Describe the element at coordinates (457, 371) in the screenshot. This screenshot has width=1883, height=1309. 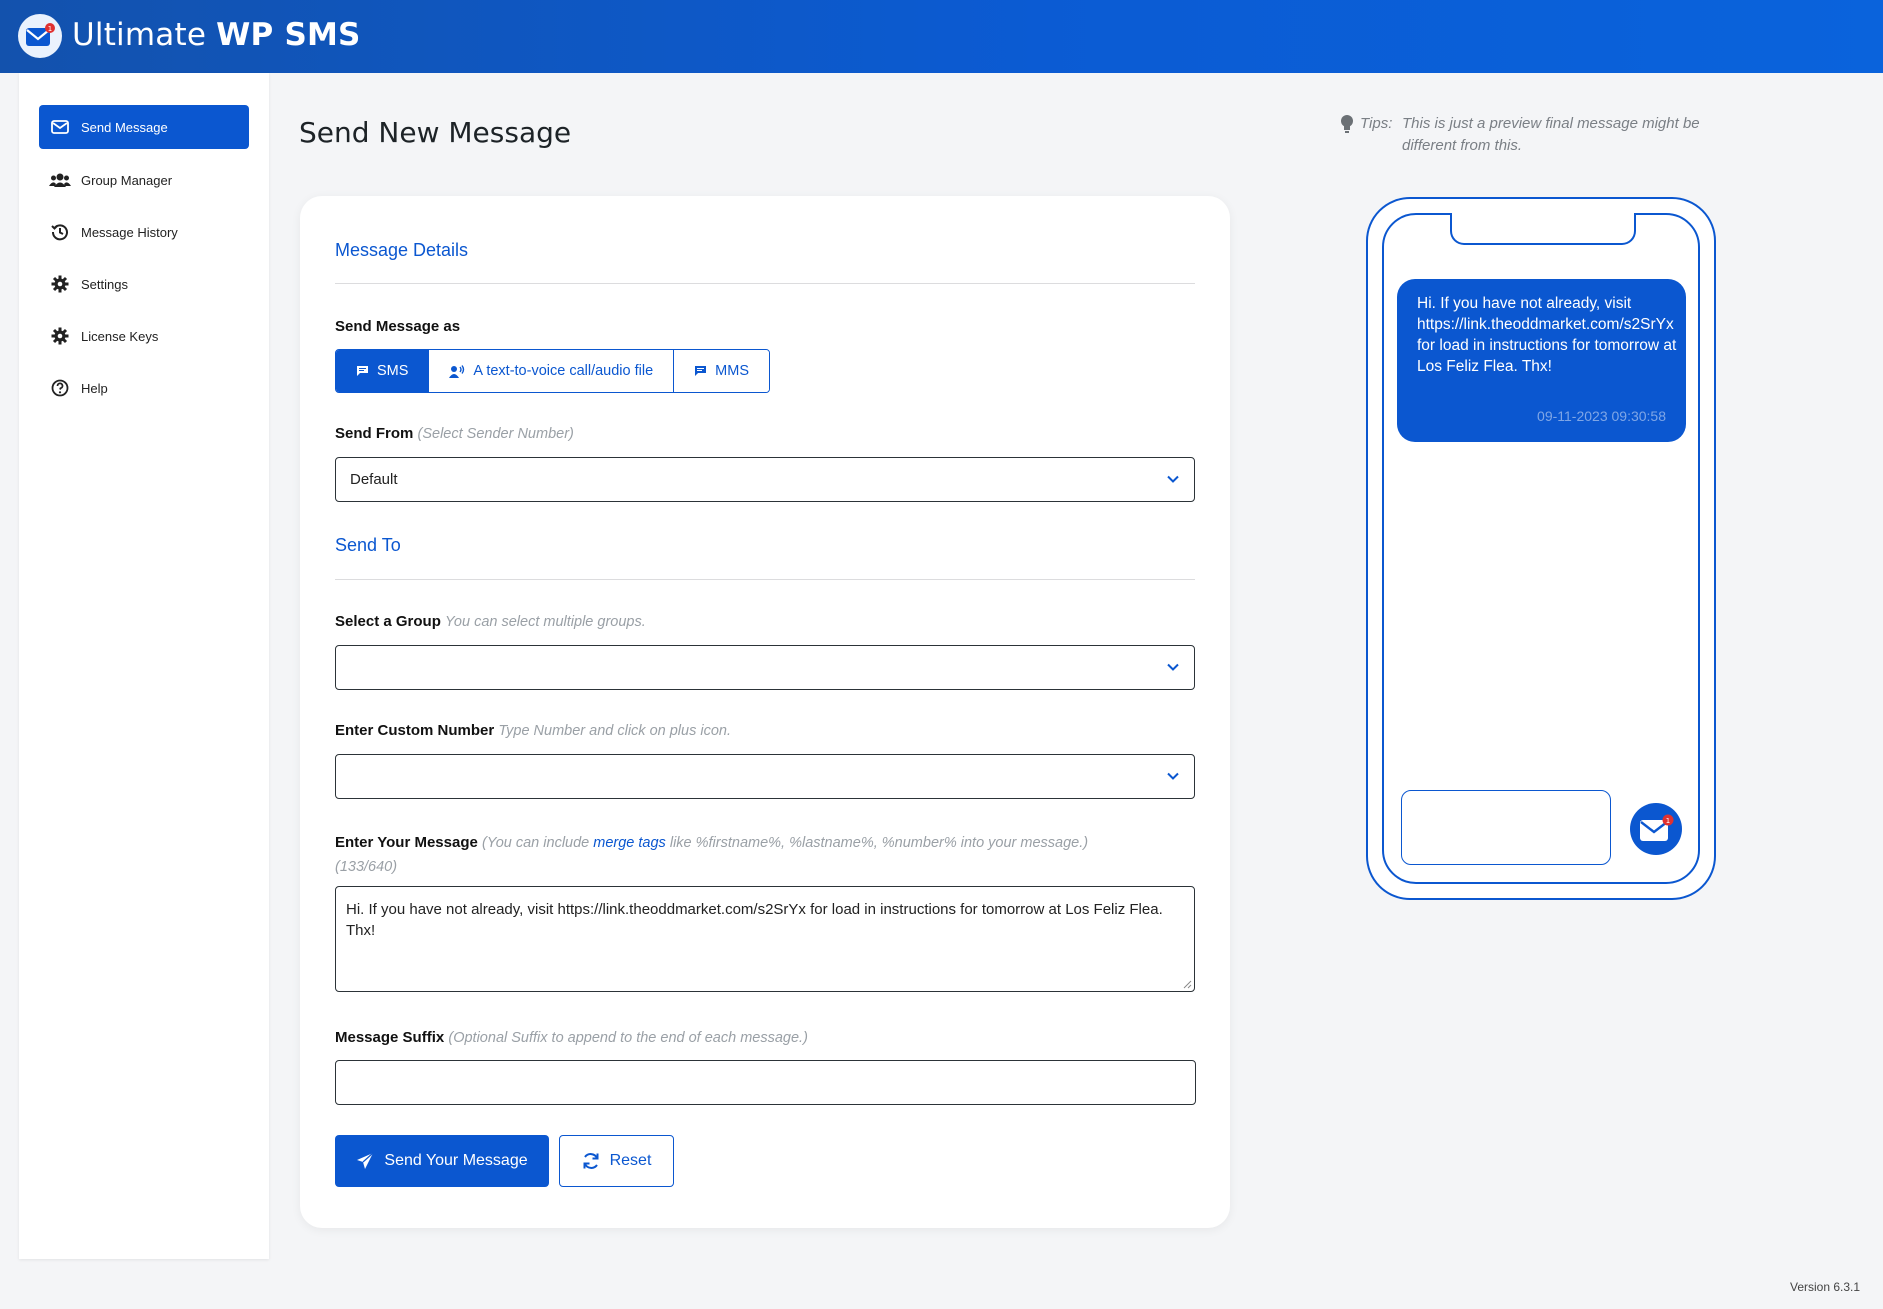
I see `voice-icon` at that location.